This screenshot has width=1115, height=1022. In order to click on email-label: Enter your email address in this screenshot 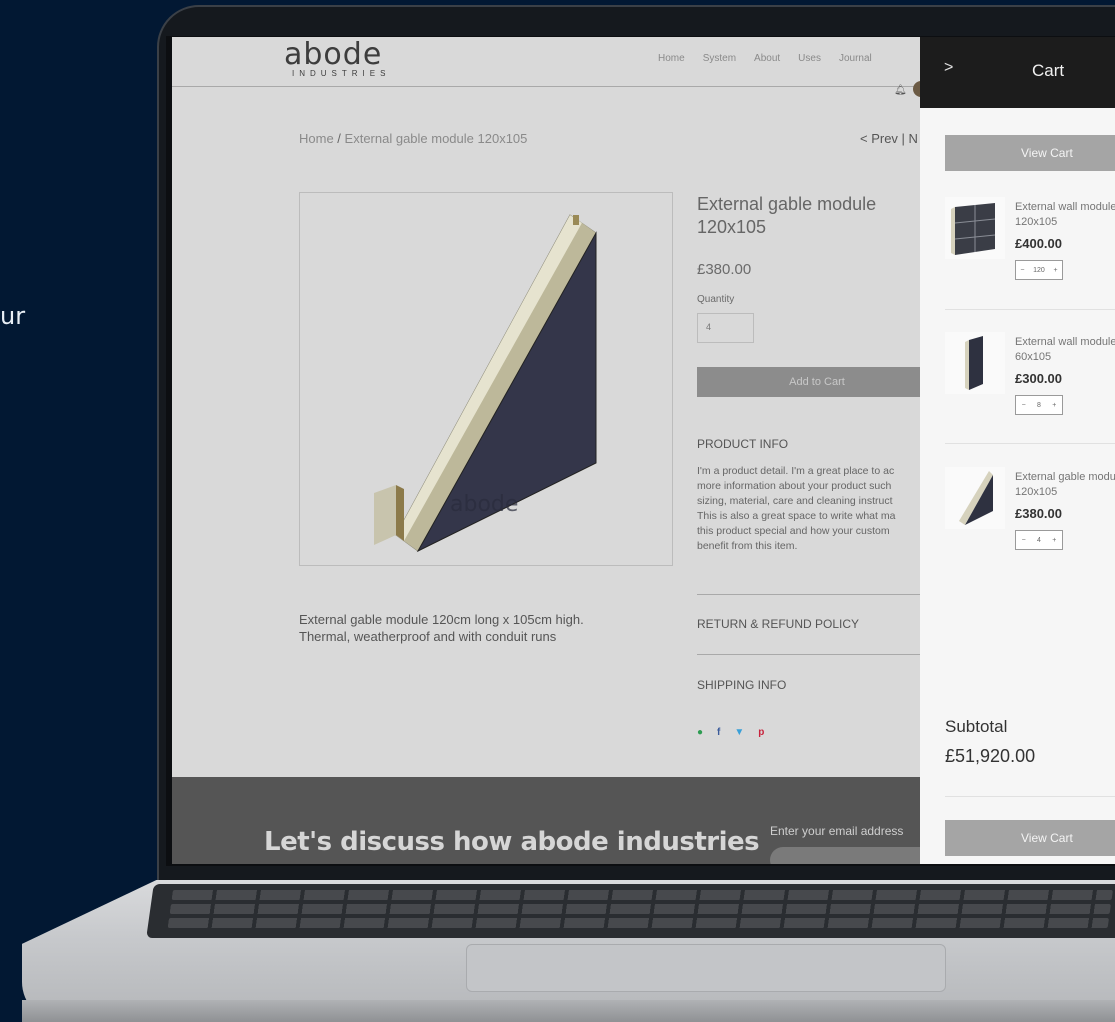, I will do `click(837, 831)`.